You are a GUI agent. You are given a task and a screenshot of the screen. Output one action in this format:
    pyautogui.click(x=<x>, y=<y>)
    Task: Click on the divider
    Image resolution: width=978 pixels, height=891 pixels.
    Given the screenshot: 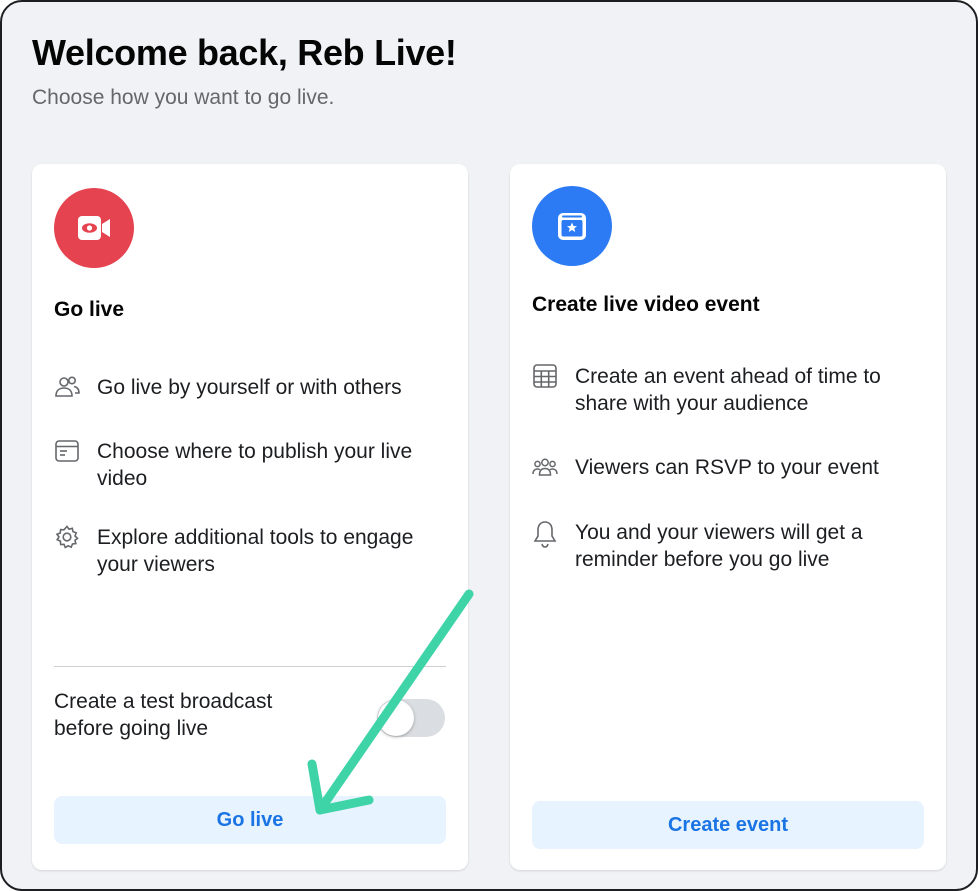 What is the action you would take?
    pyautogui.click(x=250, y=666)
    